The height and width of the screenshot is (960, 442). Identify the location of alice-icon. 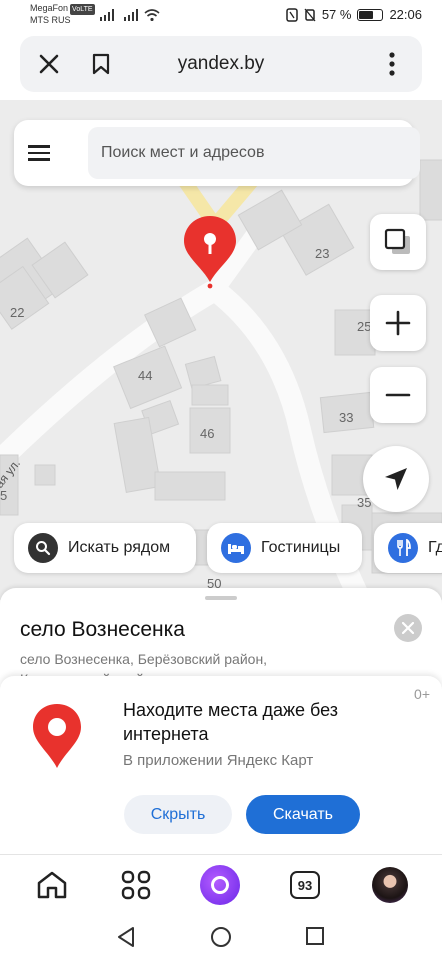
(220, 885).